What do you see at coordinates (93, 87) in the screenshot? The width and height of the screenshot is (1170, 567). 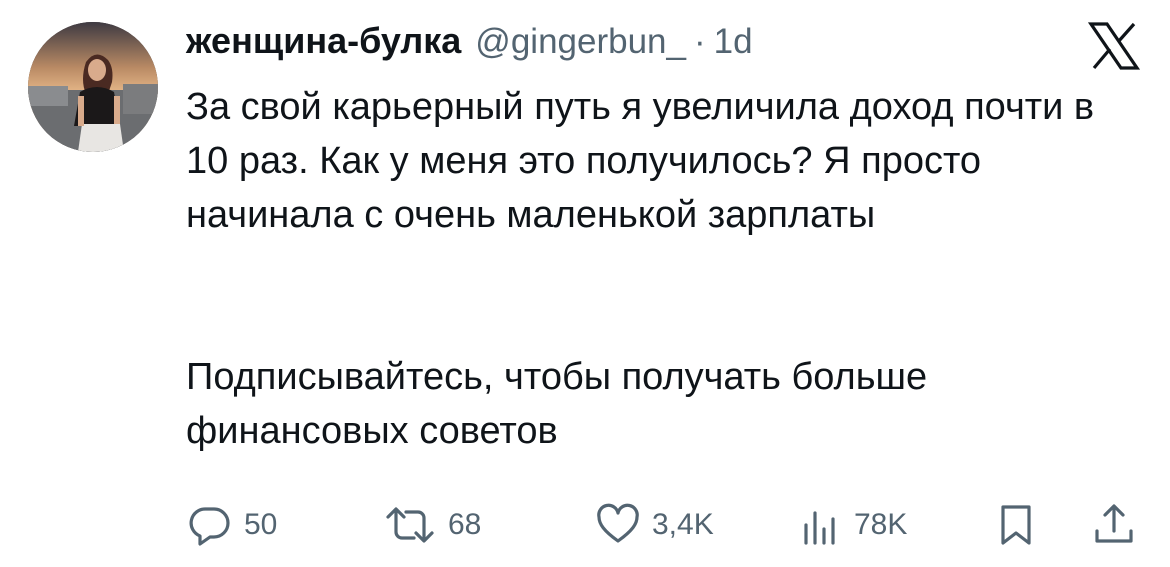 I see `avatar` at bounding box center [93, 87].